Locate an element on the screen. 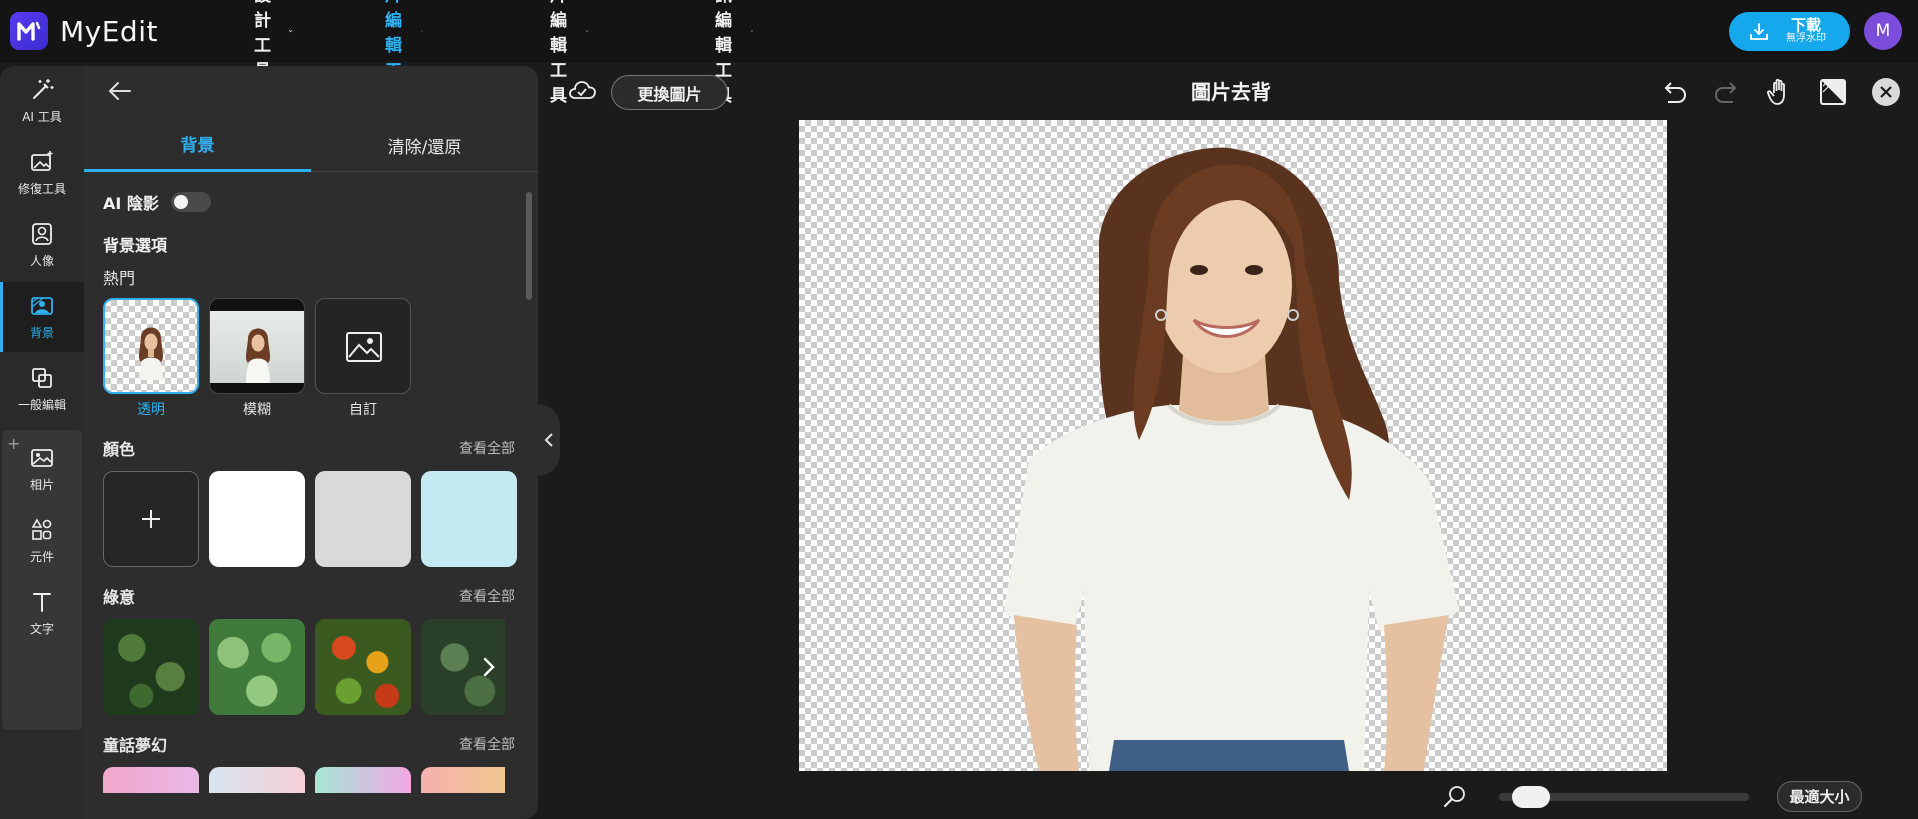  back-arrow-icon is located at coordinates (120, 91).